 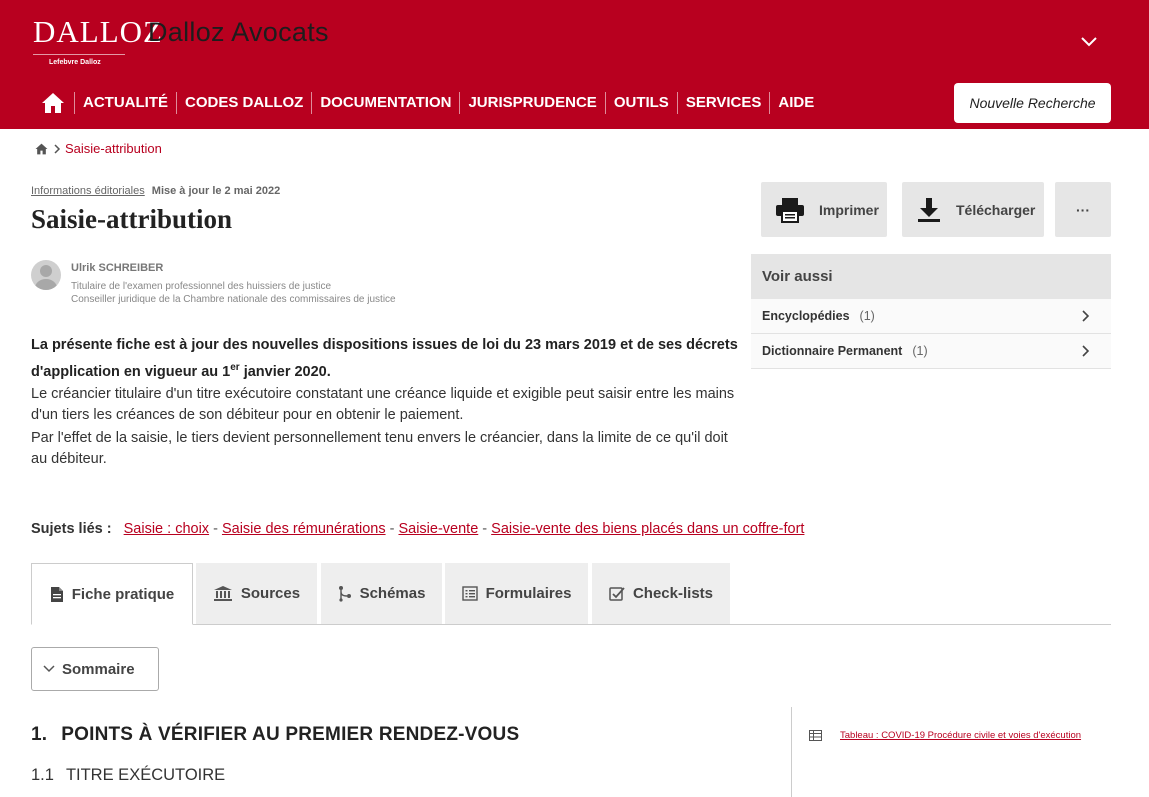 What do you see at coordinates (270, 593) in the screenshot?
I see `tab-label: Sources` at bounding box center [270, 593].